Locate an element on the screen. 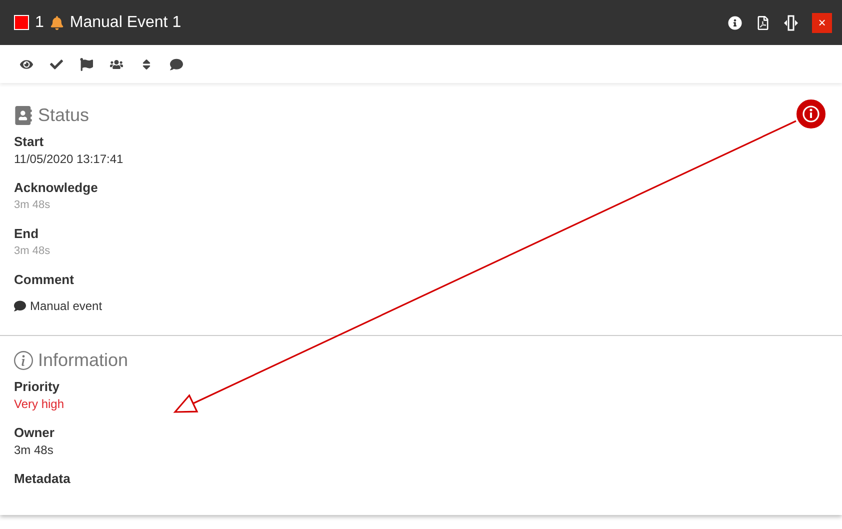 The height and width of the screenshot is (529, 842). field-label: Comment is located at coordinates (44, 280).